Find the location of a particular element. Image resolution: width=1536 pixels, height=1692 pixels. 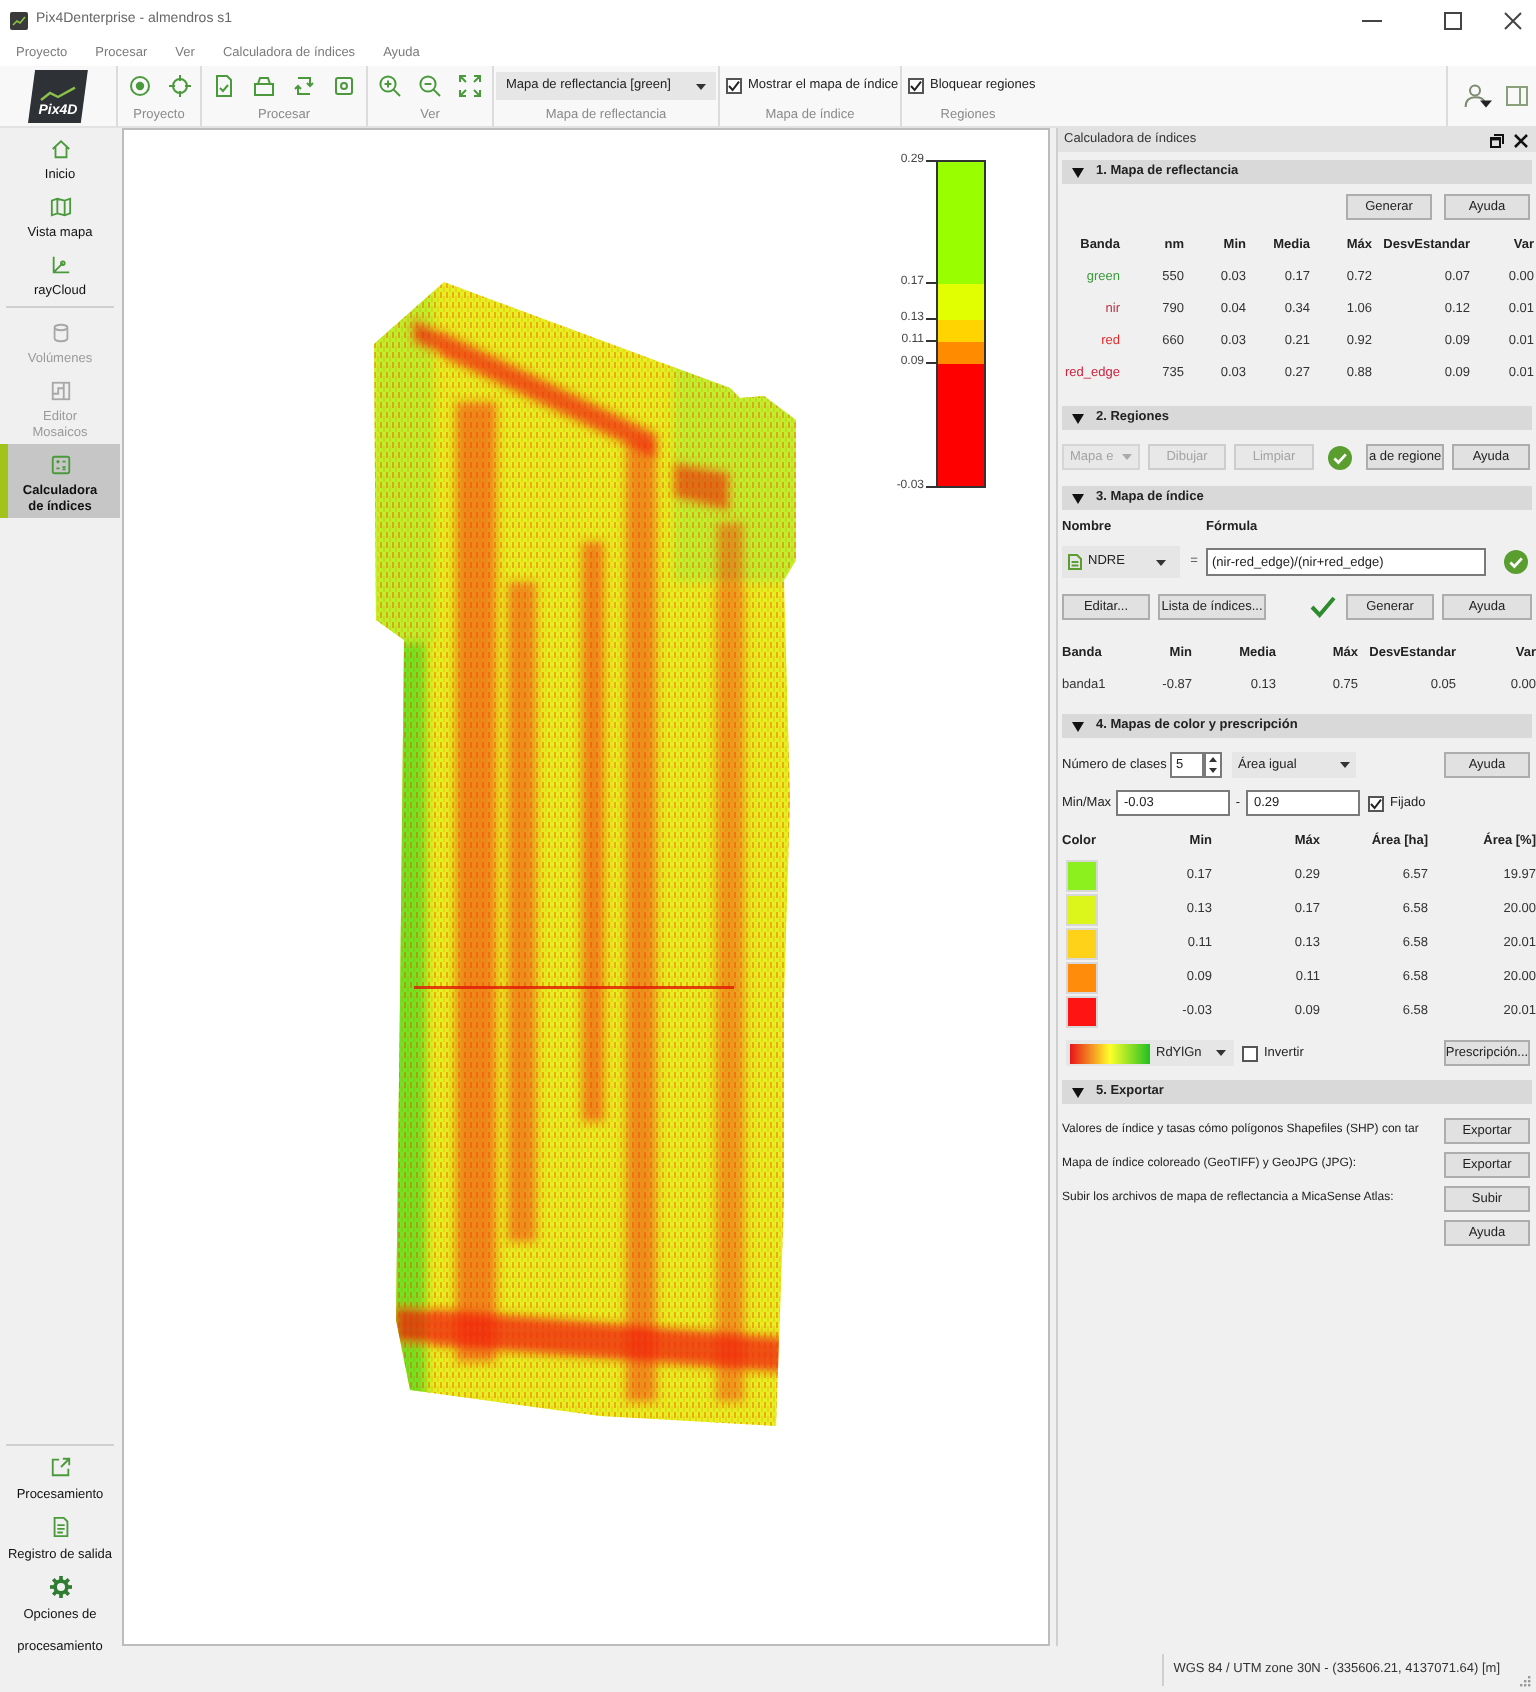

axes-icon is located at coordinates (60, 265).